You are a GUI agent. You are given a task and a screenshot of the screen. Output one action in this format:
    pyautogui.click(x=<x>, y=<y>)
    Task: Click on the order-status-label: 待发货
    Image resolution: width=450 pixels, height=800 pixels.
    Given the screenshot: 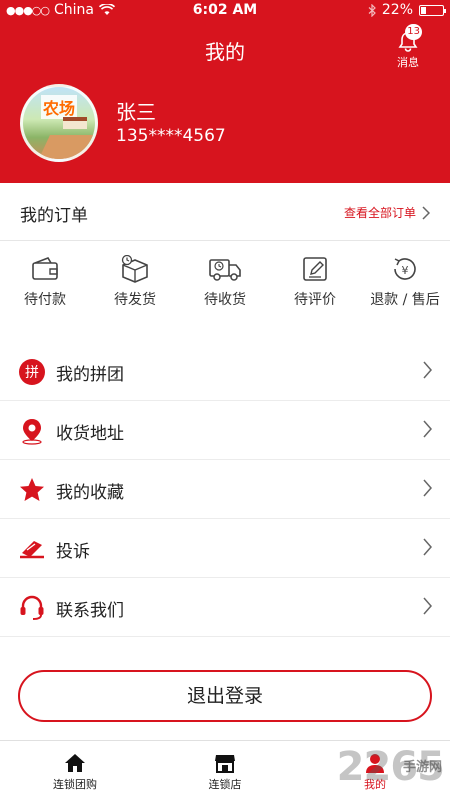 What is the action you would take?
    pyautogui.click(x=135, y=300)
    